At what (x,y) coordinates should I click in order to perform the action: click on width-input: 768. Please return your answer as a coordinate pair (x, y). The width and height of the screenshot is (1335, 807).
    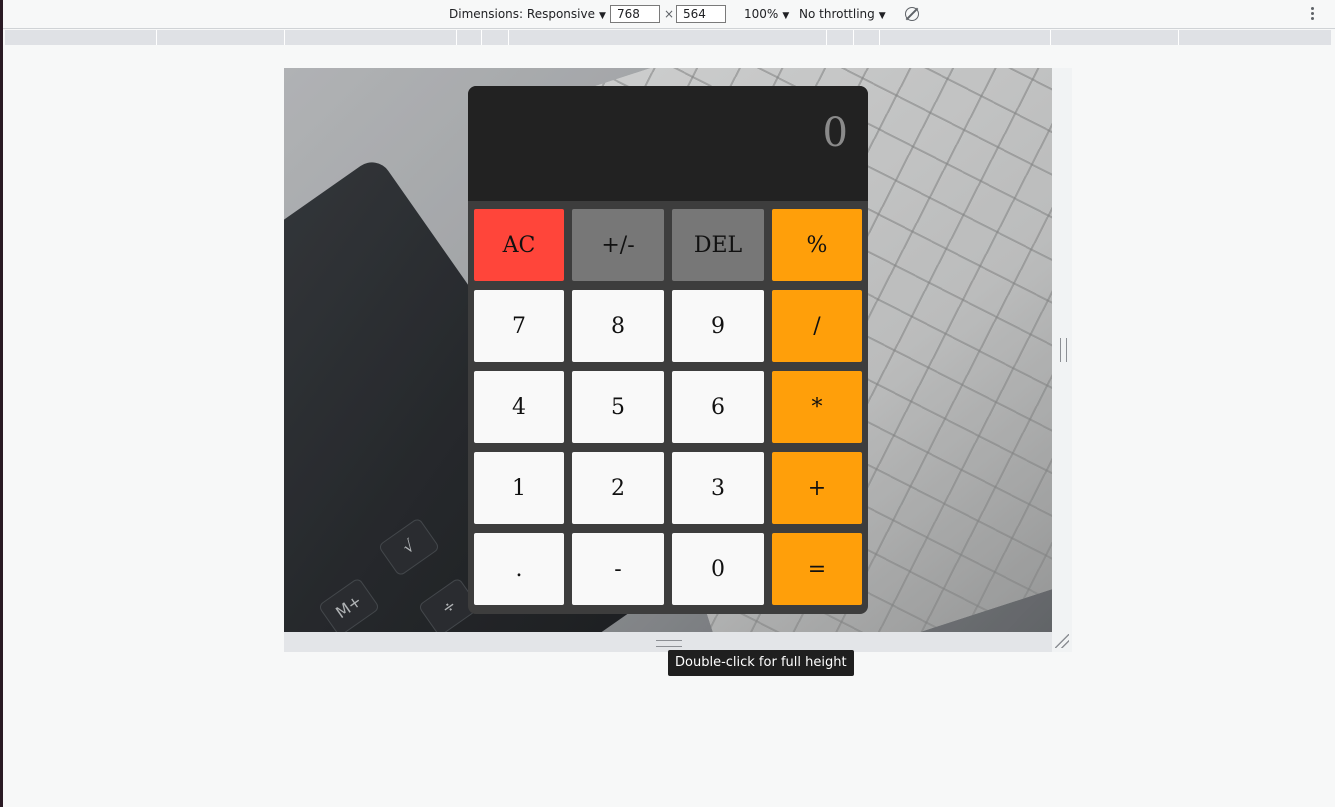
    Looking at the image, I should click on (635, 14).